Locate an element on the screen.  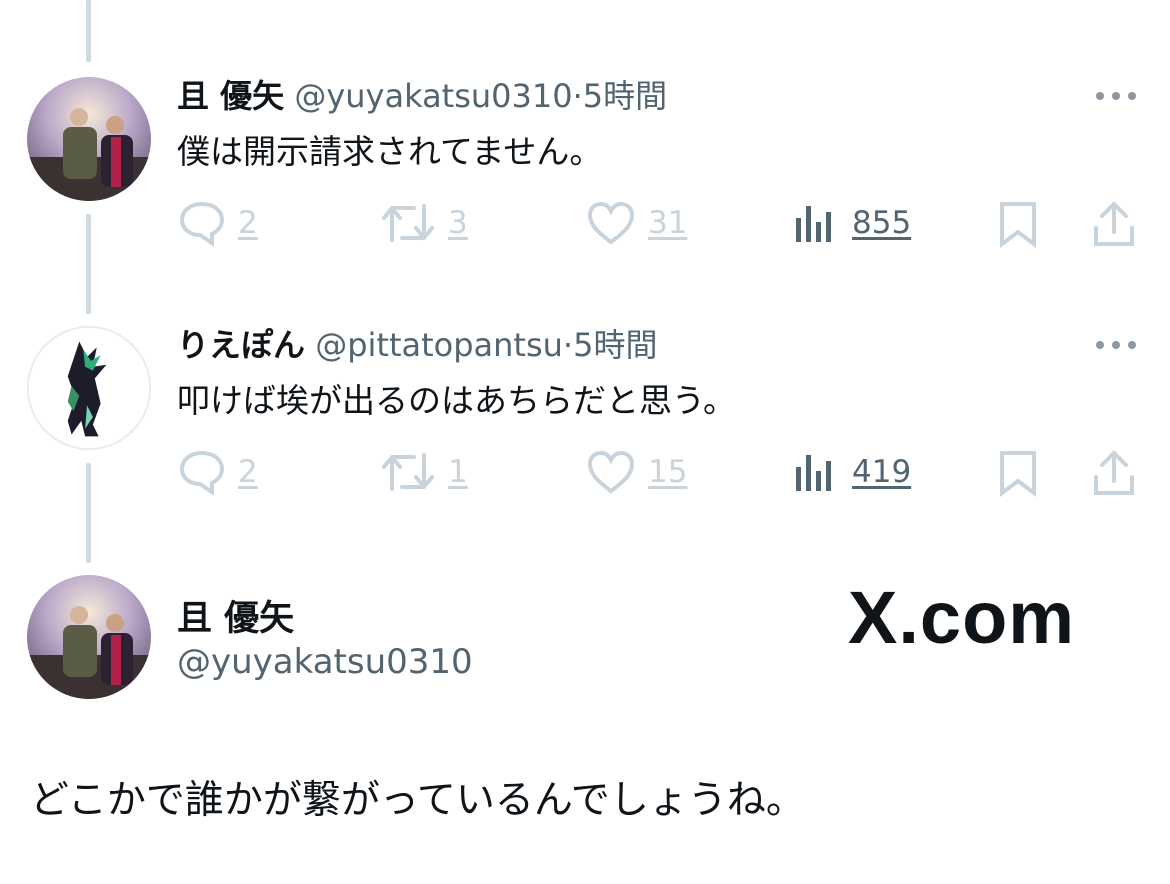
tweet-text: 僕は開示請求されてません。 is located at coordinates (390, 151).